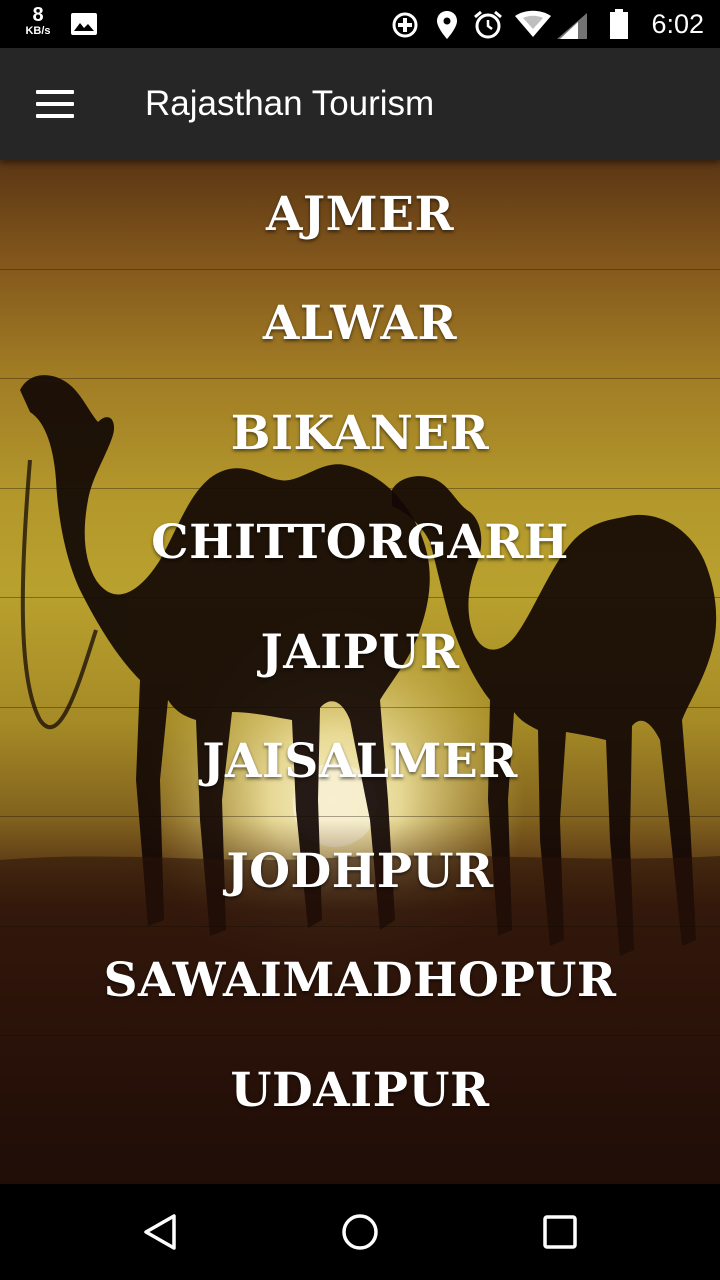 The height and width of the screenshot is (1280, 720). Describe the element at coordinates (360, 24) in the screenshot. I see `status-bar: 8 KB/s 6:02` at that location.